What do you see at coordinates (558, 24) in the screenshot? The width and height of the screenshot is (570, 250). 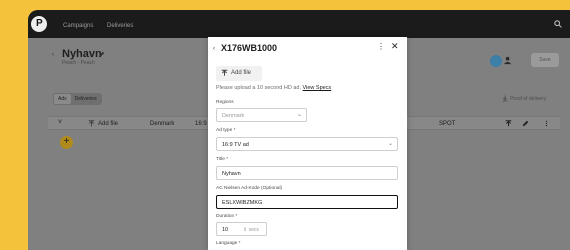 I see `search-icon` at bounding box center [558, 24].